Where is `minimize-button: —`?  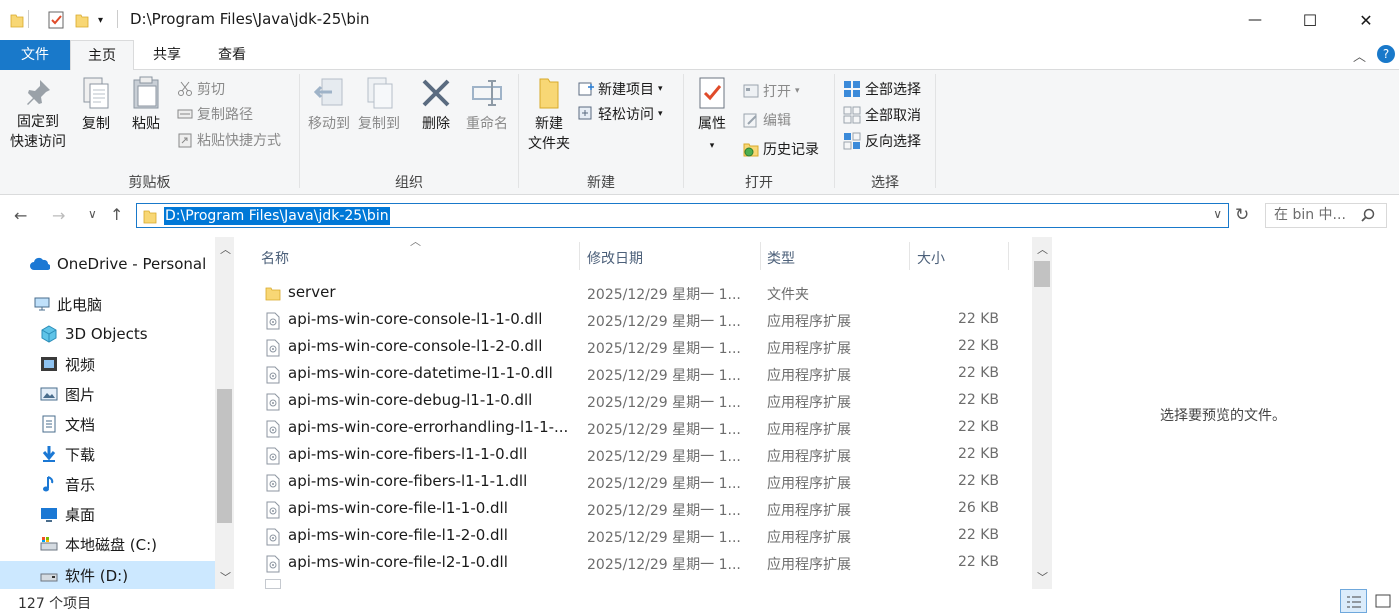 minimize-button: — is located at coordinates (1255, 20).